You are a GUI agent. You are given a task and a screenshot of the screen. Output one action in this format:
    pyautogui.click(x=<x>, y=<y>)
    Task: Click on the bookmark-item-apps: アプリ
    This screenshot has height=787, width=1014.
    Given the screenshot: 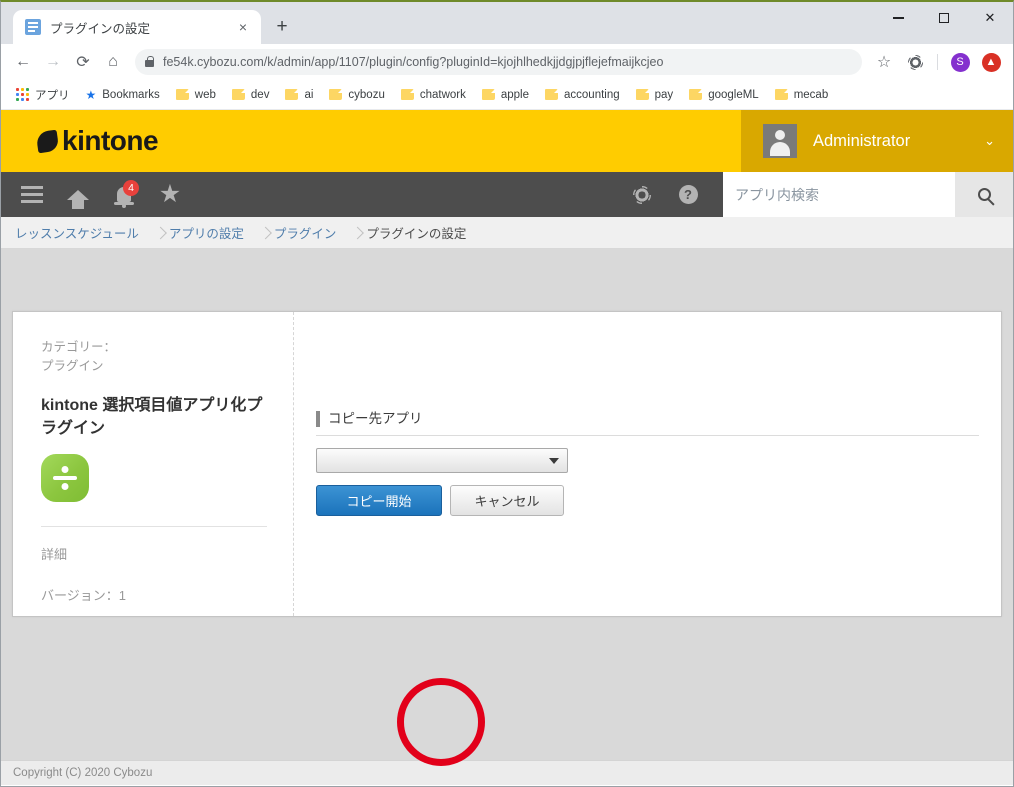 What is the action you would take?
    pyautogui.click(x=43, y=95)
    